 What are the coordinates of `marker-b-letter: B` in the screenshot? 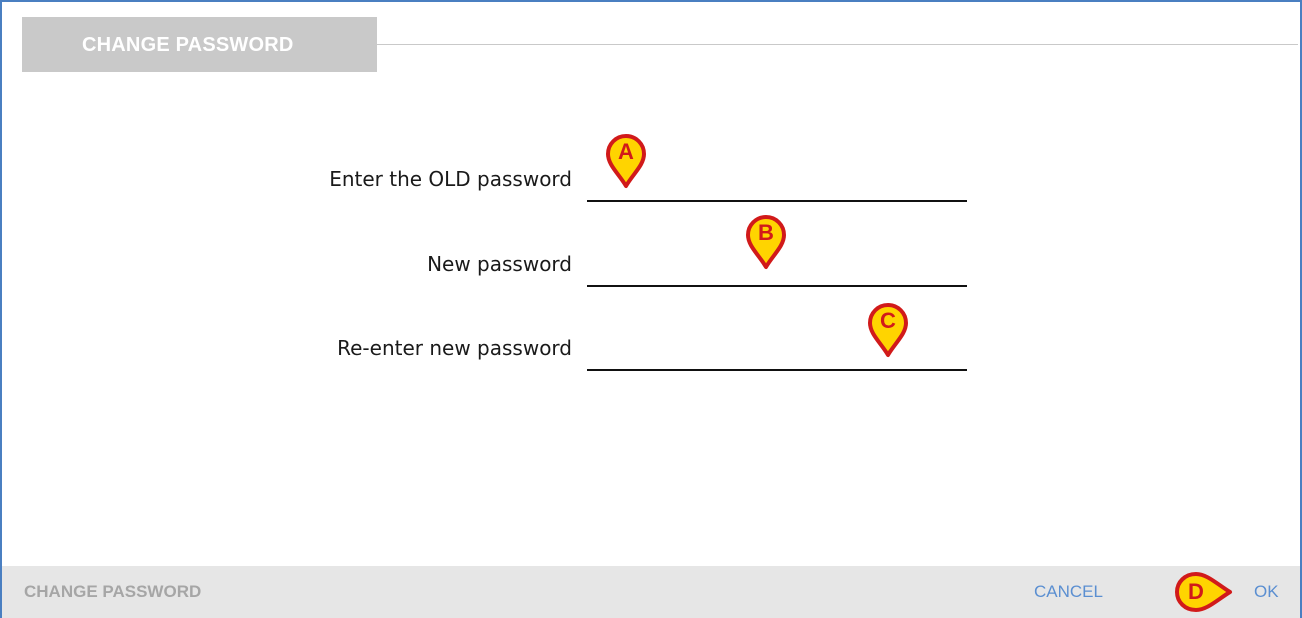 It's located at (766, 232).